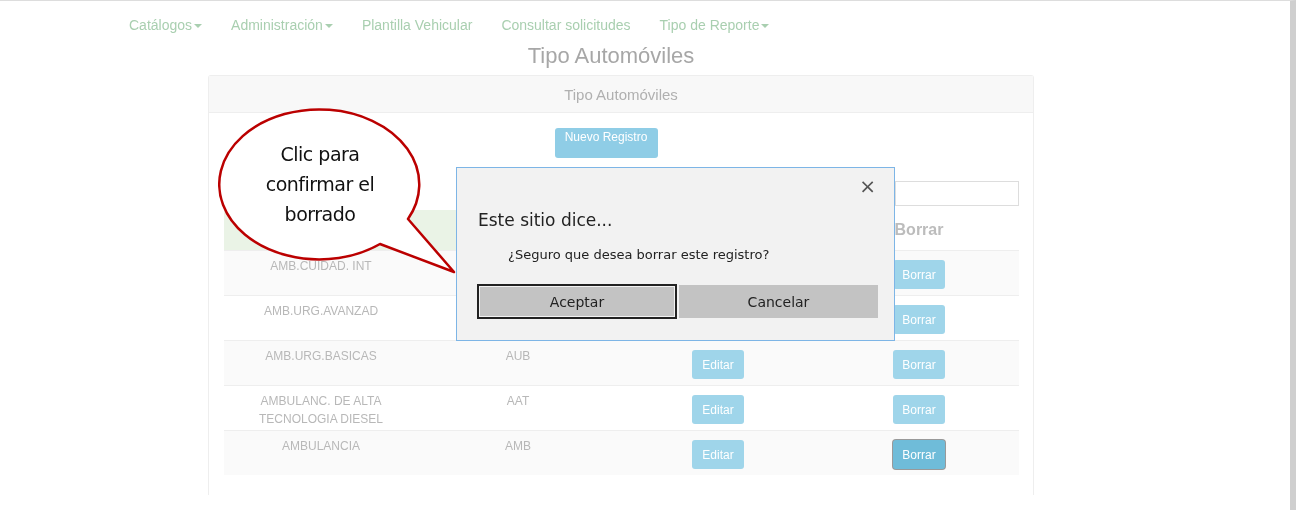  Describe the element at coordinates (577, 301) in the screenshot. I see `dialog-button: Aceptar` at that location.